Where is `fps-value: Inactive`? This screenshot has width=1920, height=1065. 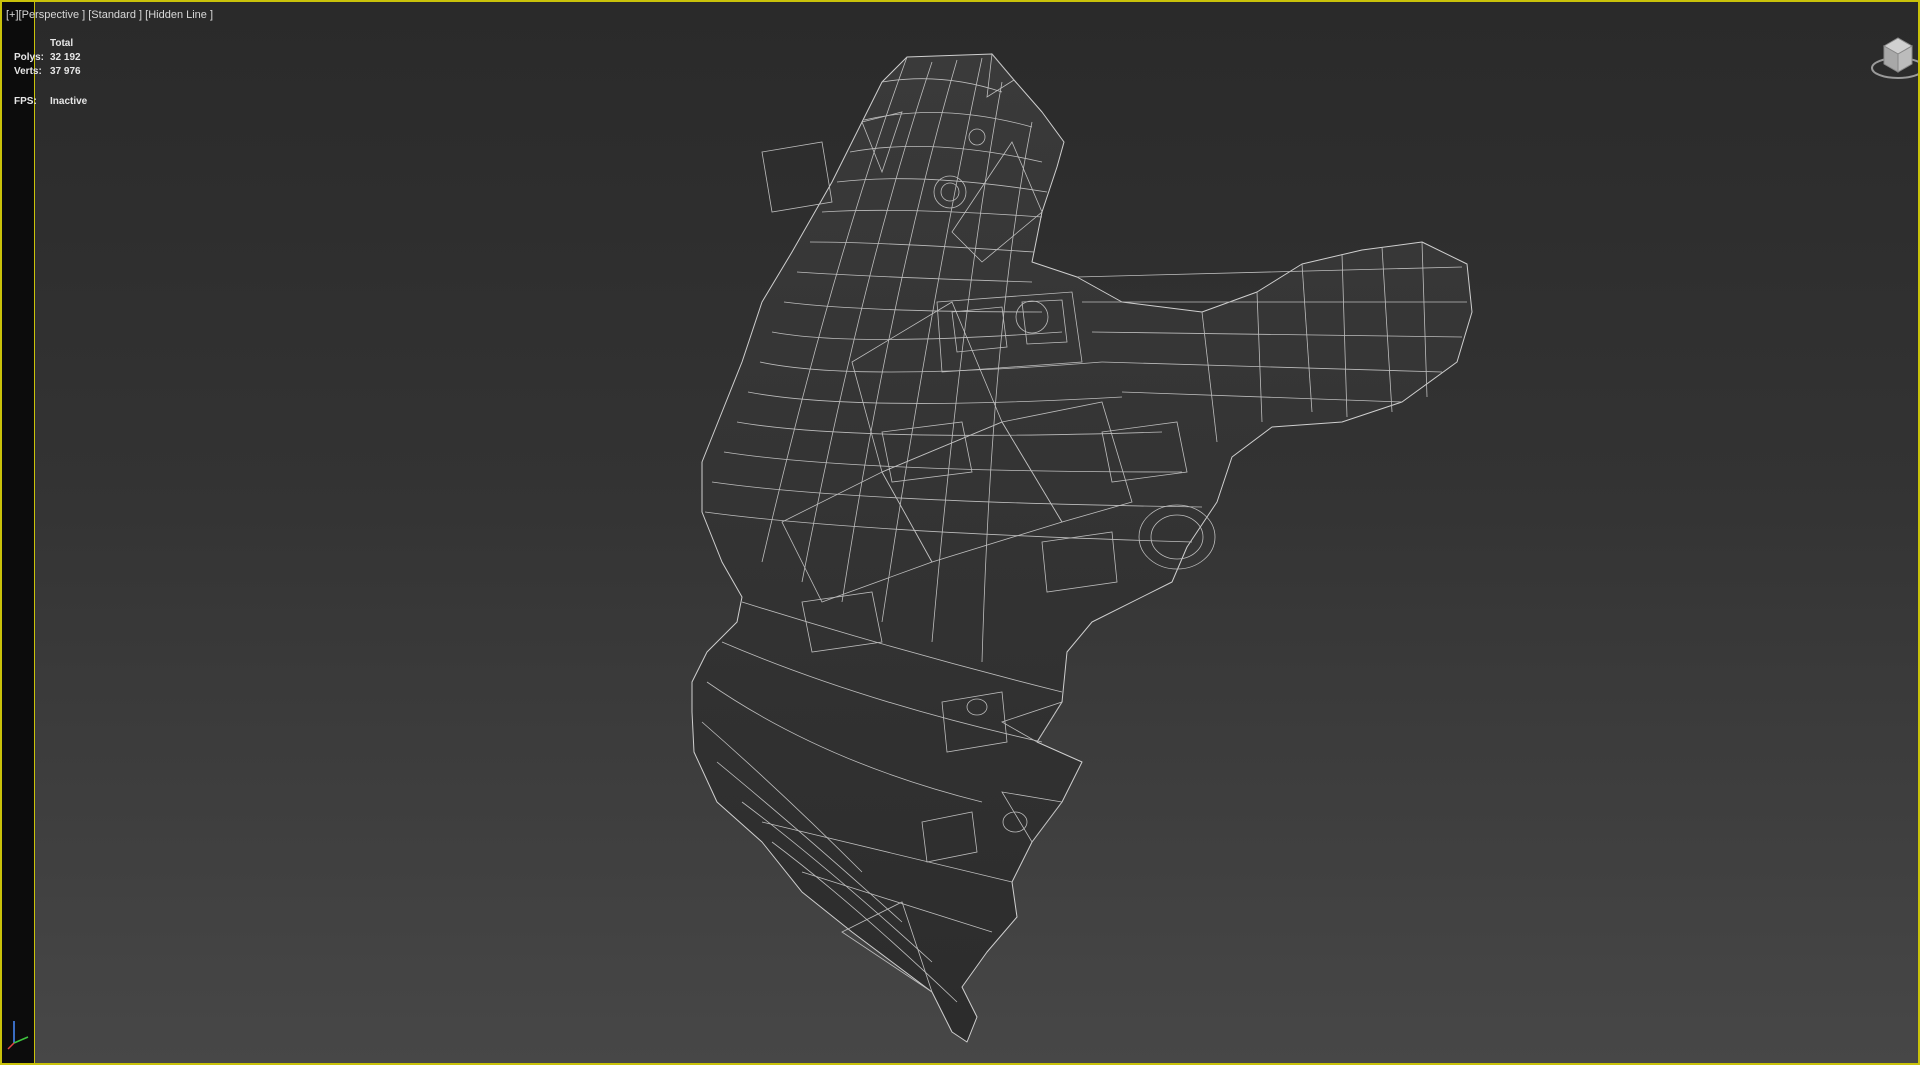
fps-value: Inactive is located at coordinates (69, 101).